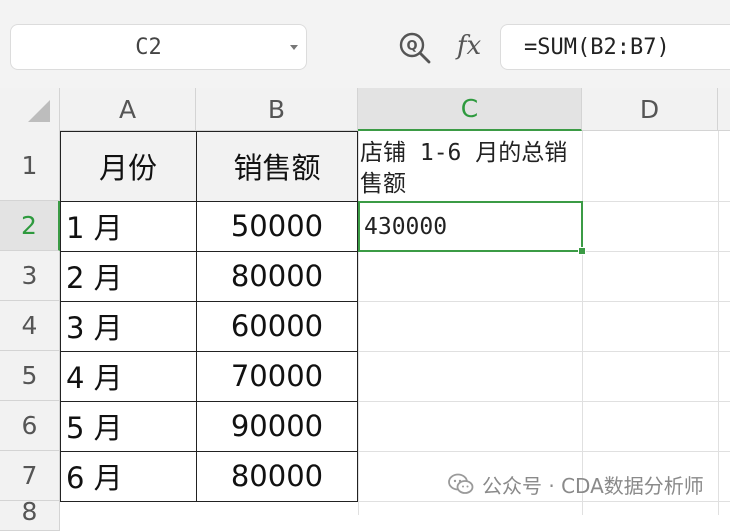  Describe the element at coordinates (411, 46) in the screenshot. I see `svg-text: Q` at that location.